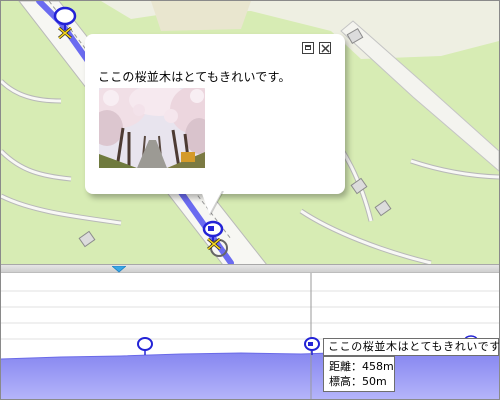 This screenshot has height=400, width=500. I want to click on elevation-label: 標高, so click(340, 381).